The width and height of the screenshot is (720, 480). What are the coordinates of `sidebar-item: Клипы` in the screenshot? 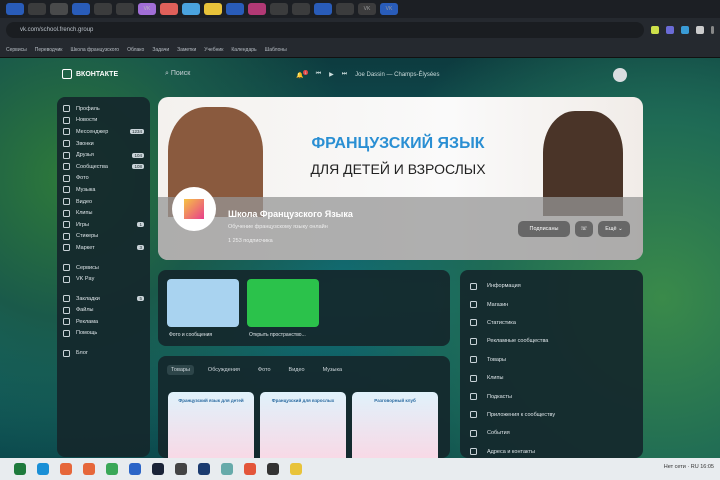 It's located at (103, 213).